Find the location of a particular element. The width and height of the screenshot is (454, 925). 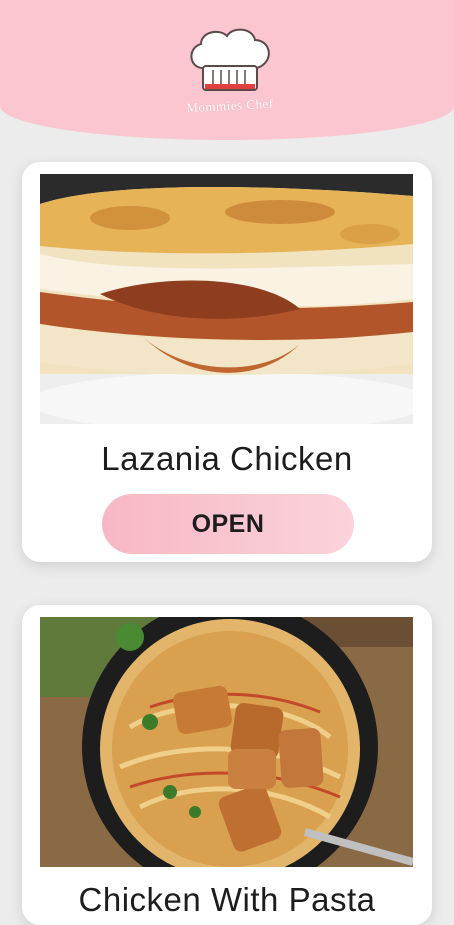

chef-hat-icon is located at coordinates (230, 59).